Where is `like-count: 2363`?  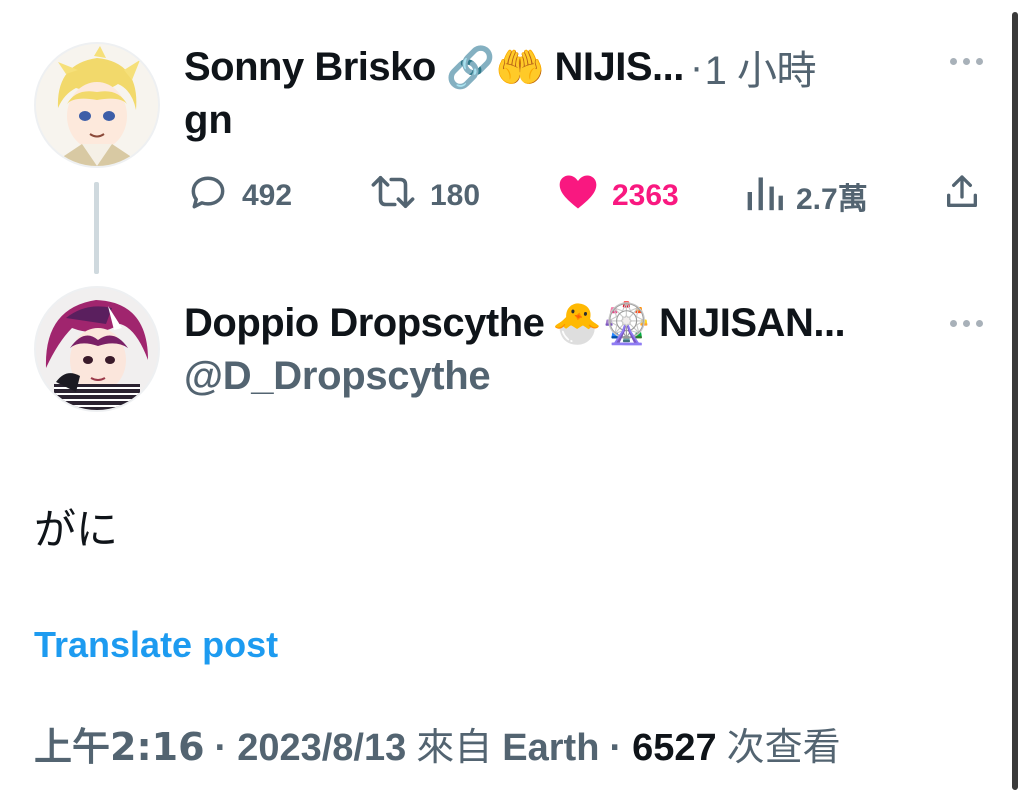
like-count: 2363 is located at coordinates (645, 195).